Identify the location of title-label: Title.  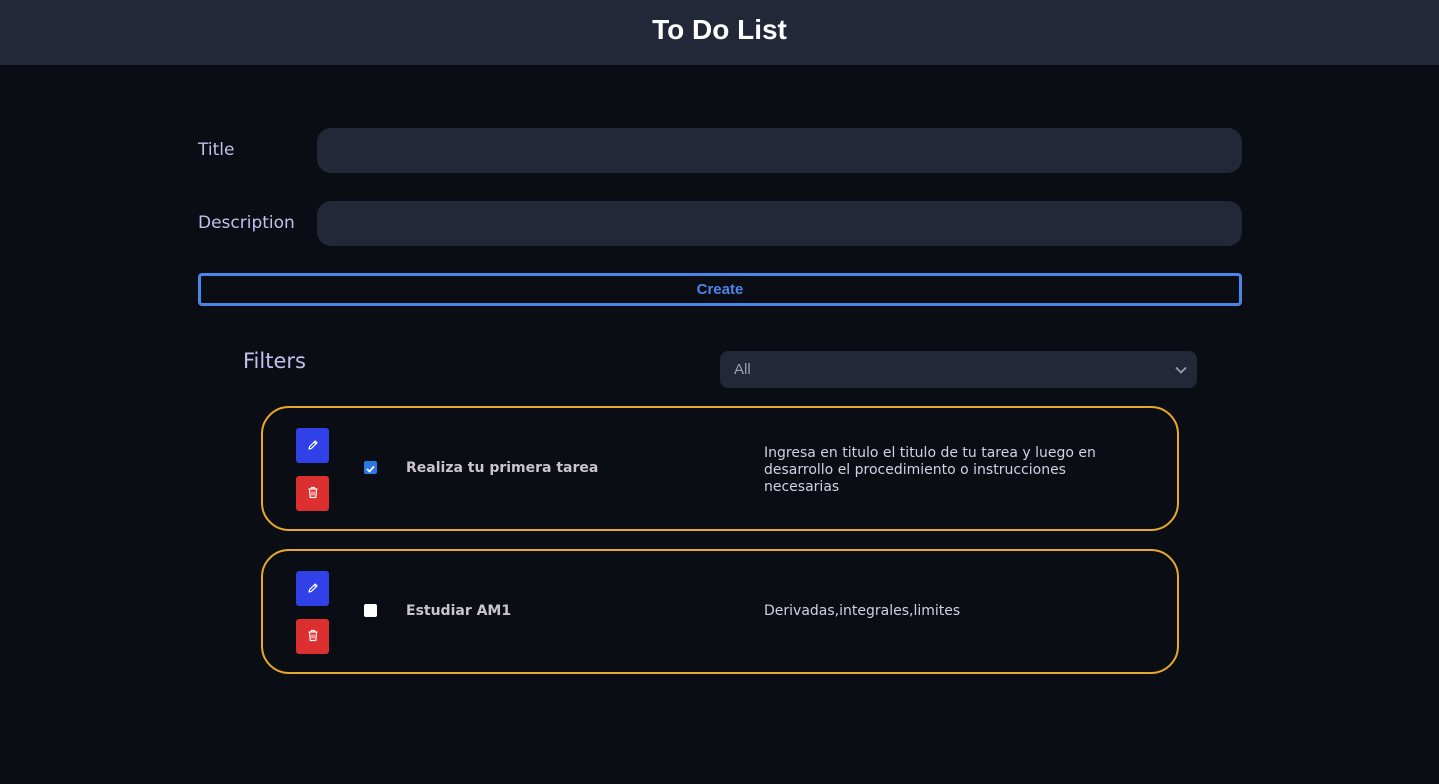
(216, 150).